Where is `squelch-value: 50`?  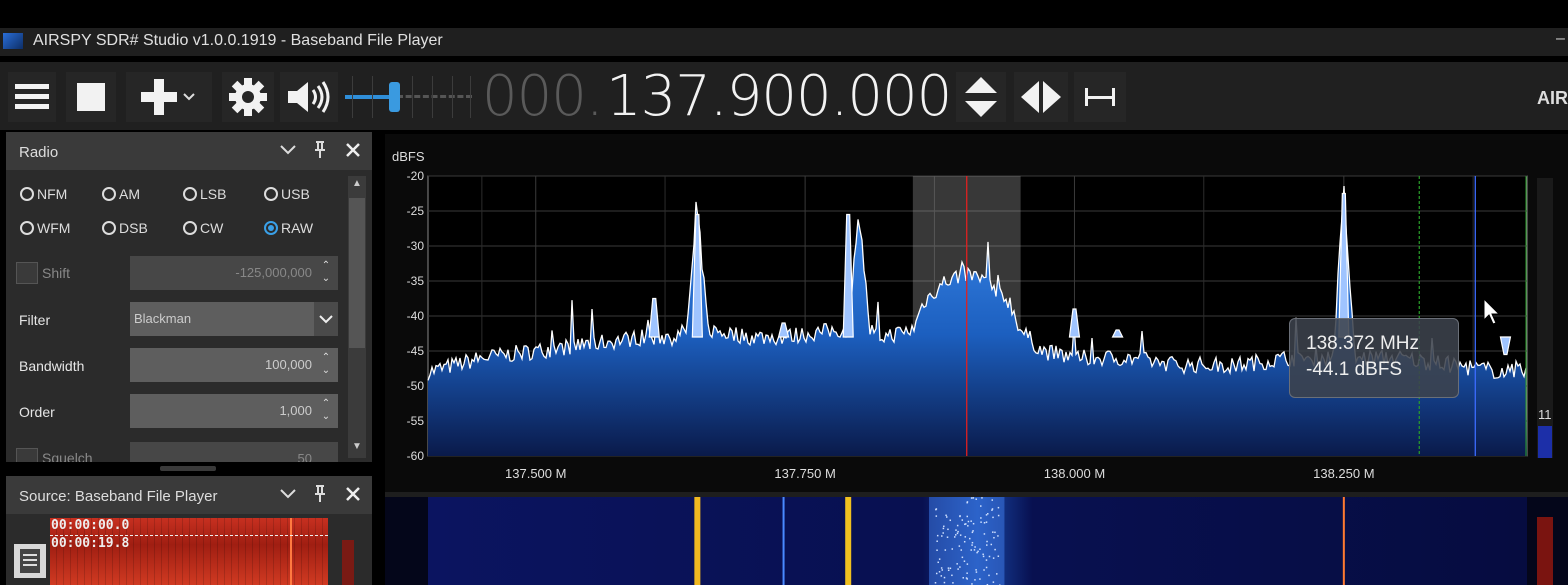 squelch-value: 50 is located at coordinates (304, 456).